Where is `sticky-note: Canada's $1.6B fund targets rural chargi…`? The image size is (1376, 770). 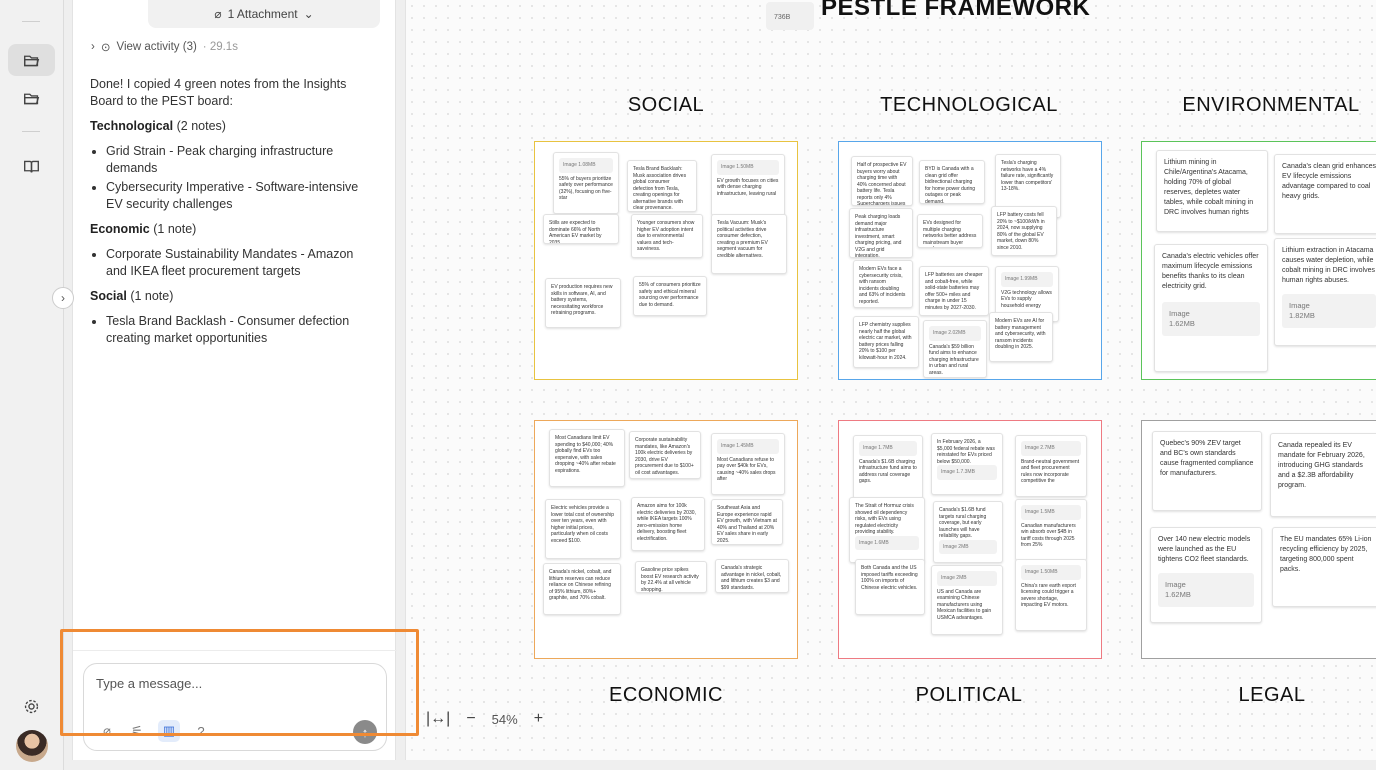 sticky-note: Canada's $1.6B fund targets rural chargi… is located at coordinates (968, 532).